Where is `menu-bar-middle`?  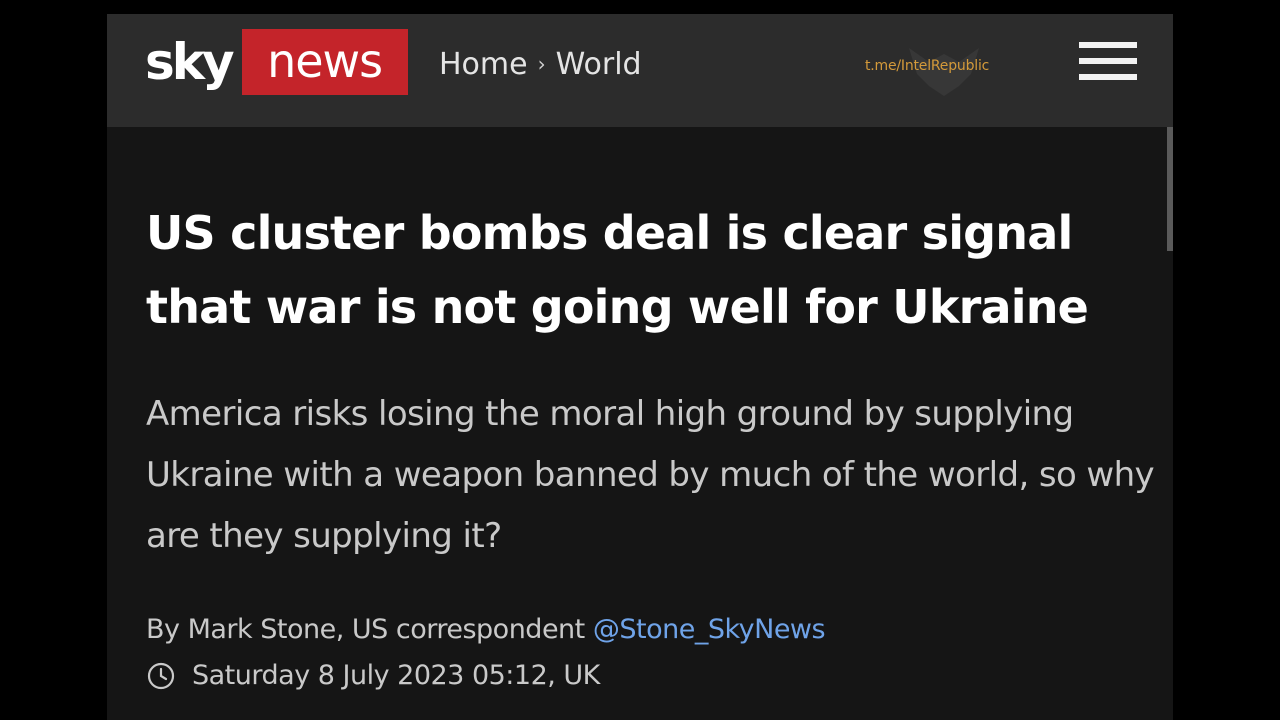
menu-bar-middle is located at coordinates (1108, 61).